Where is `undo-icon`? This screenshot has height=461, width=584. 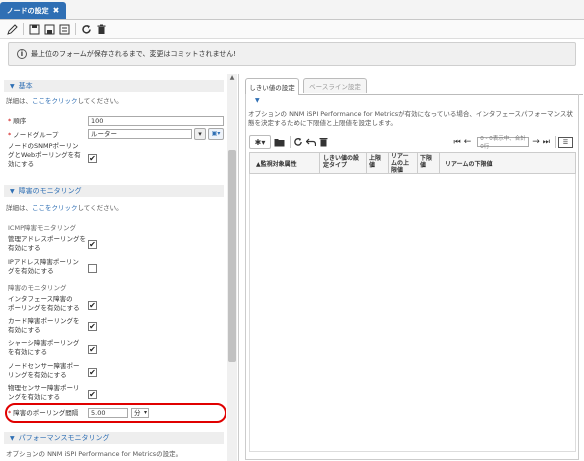 undo-icon is located at coordinates (311, 142).